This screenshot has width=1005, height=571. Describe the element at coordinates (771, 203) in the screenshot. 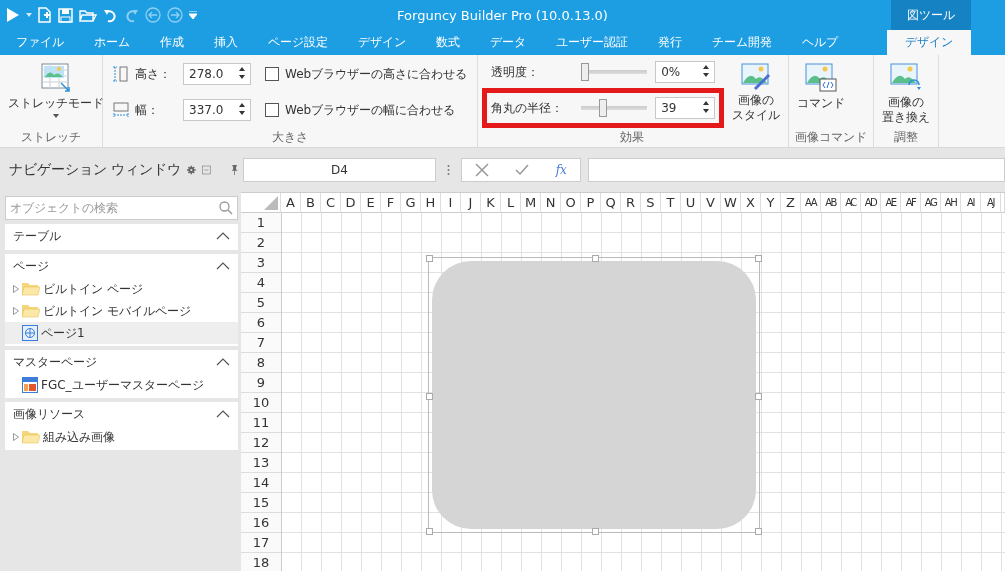

I see `column-header: Y` at that location.